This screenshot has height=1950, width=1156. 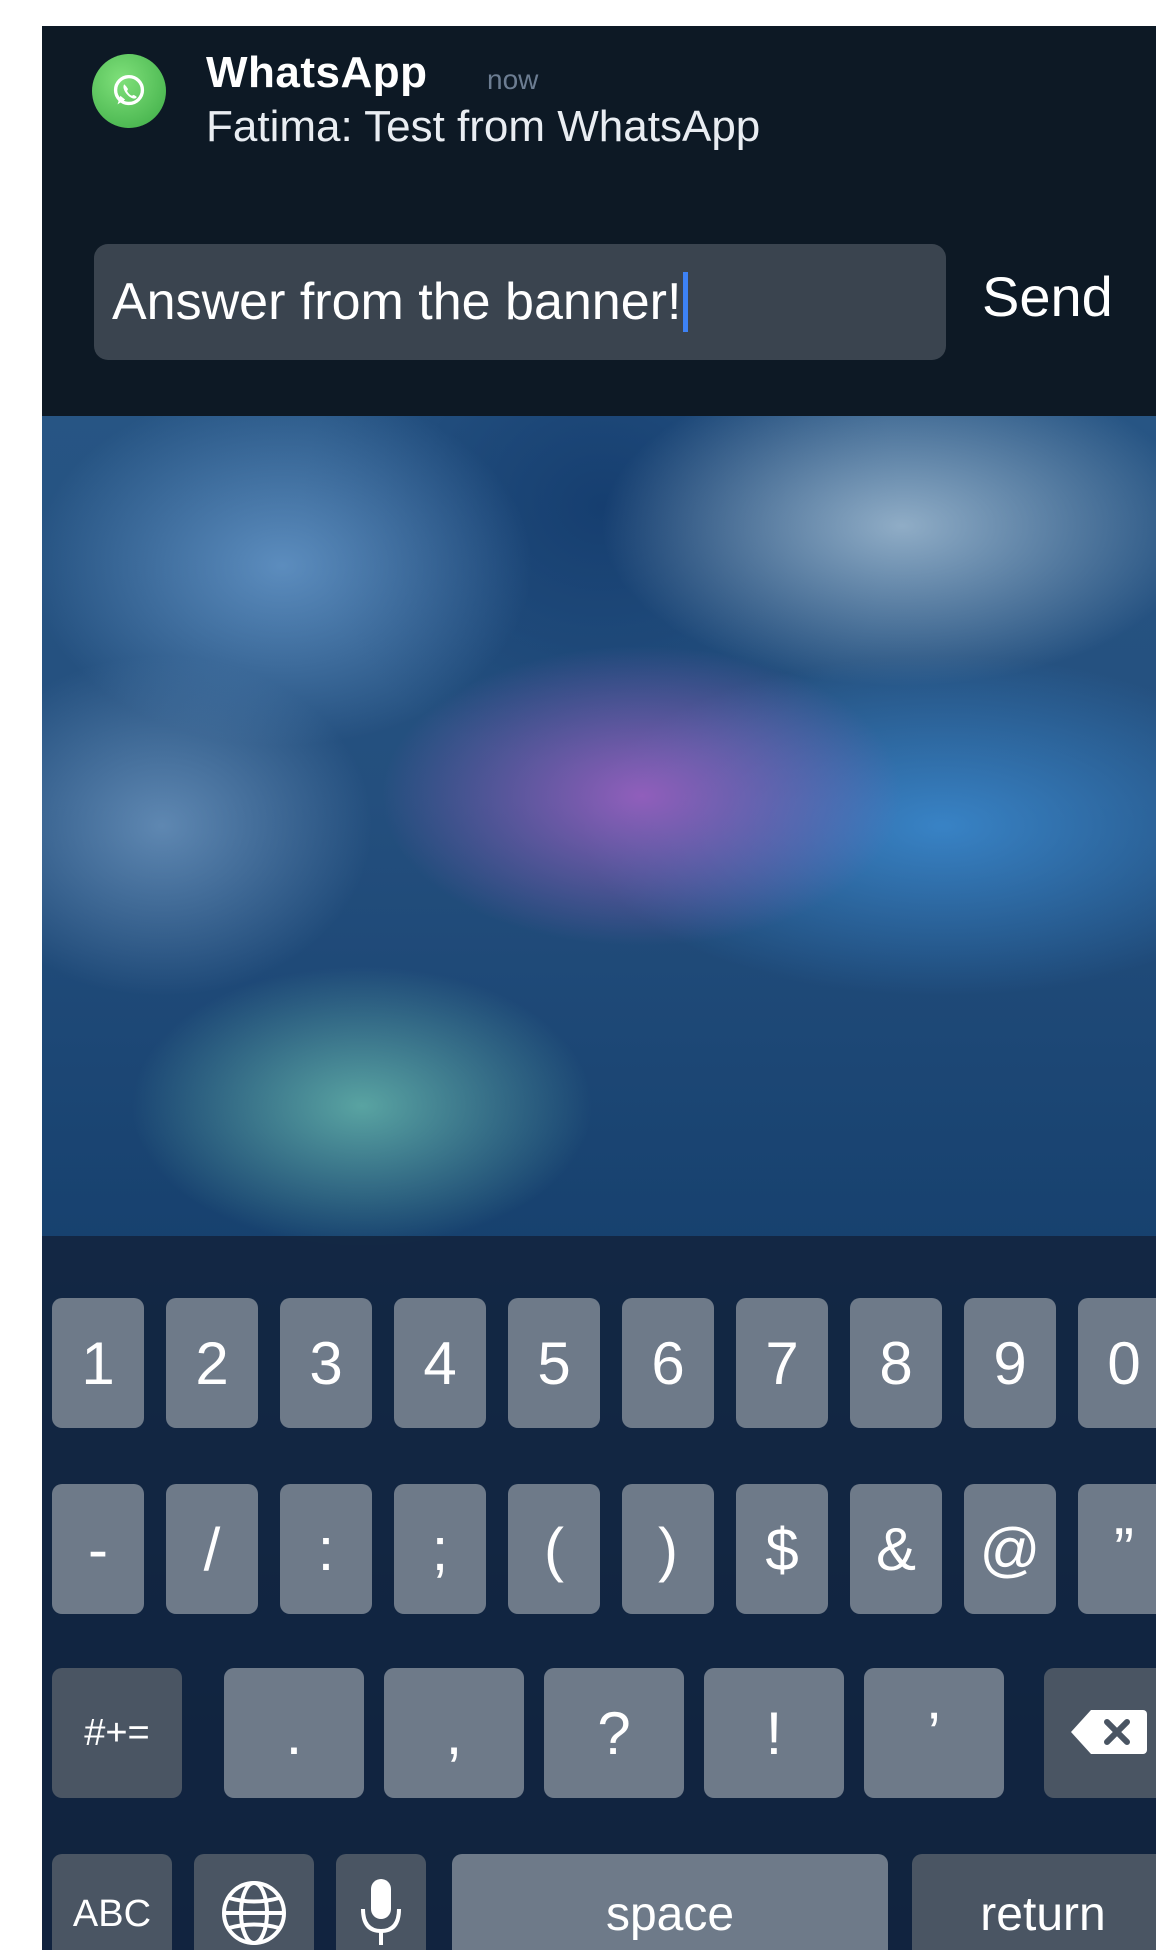 What do you see at coordinates (129, 91) in the screenshot?
I see `whatsapp-icon` at bounding box center [129, 91].